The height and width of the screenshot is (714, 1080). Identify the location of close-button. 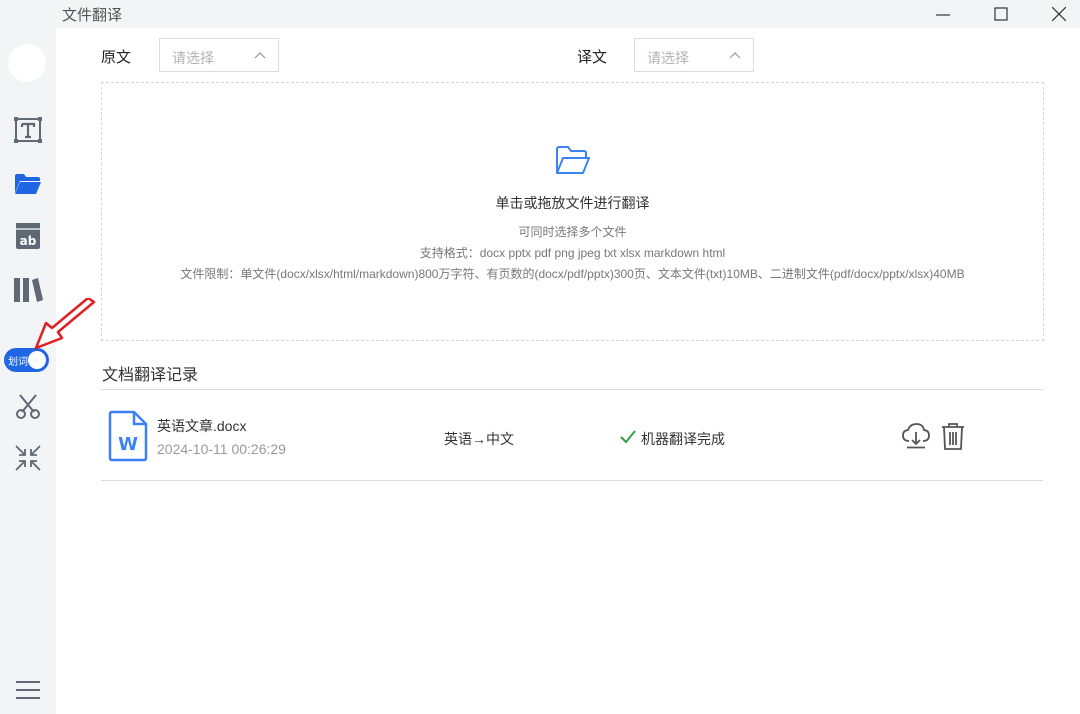
(1058, 14).